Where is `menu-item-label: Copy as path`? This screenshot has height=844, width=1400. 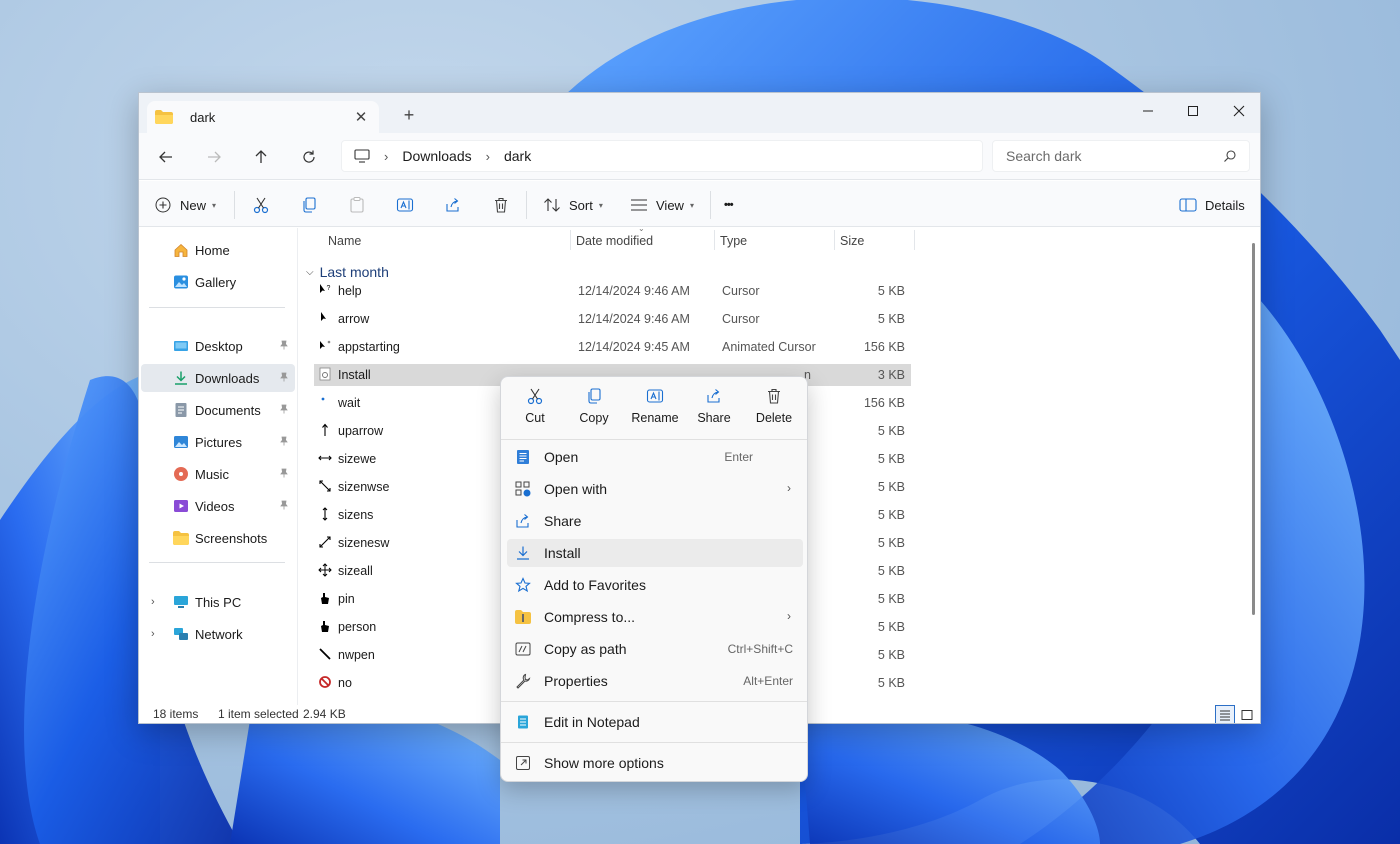
menu-item-label: Copy as path is located at coordinates (585, 649).